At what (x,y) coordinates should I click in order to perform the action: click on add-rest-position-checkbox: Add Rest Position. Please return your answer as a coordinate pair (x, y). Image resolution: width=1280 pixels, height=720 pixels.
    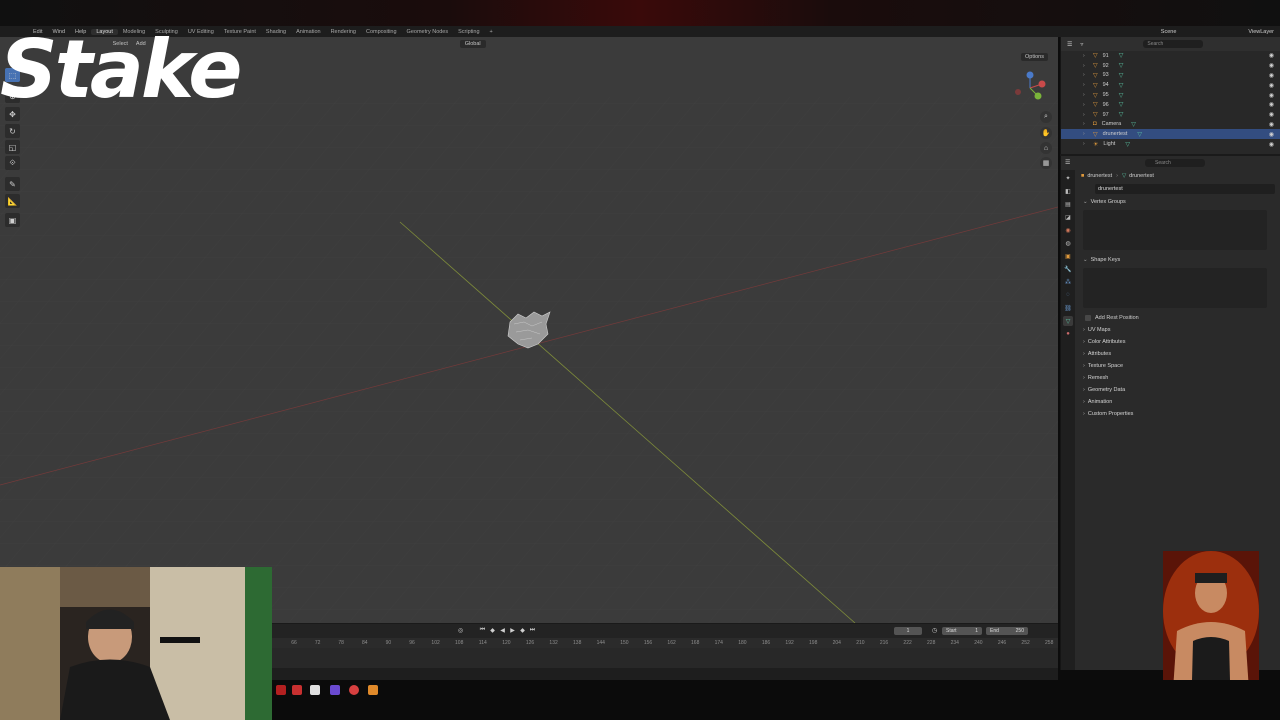
    Looking at the image, I should click on (1177, 318).